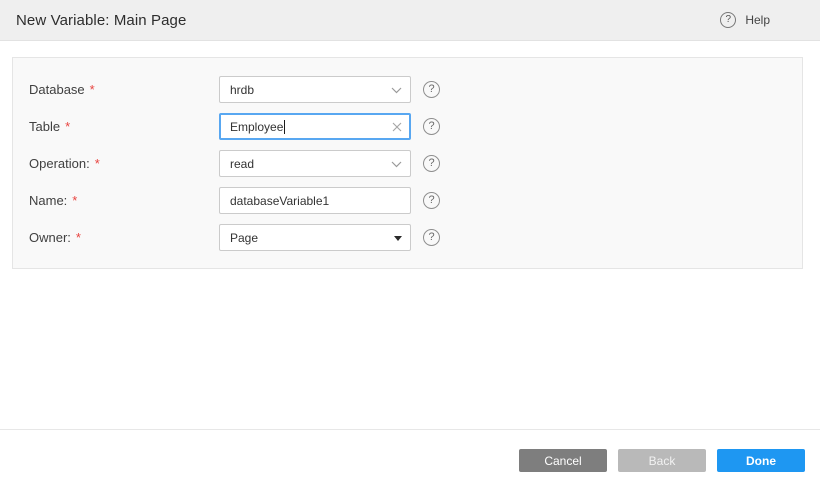 This screenshot has width=820, height=489. What do you see at coordinates (124, 126) in the screenshot?
I see `table-label-wrap: Table *` at bounding box center [124, 126].